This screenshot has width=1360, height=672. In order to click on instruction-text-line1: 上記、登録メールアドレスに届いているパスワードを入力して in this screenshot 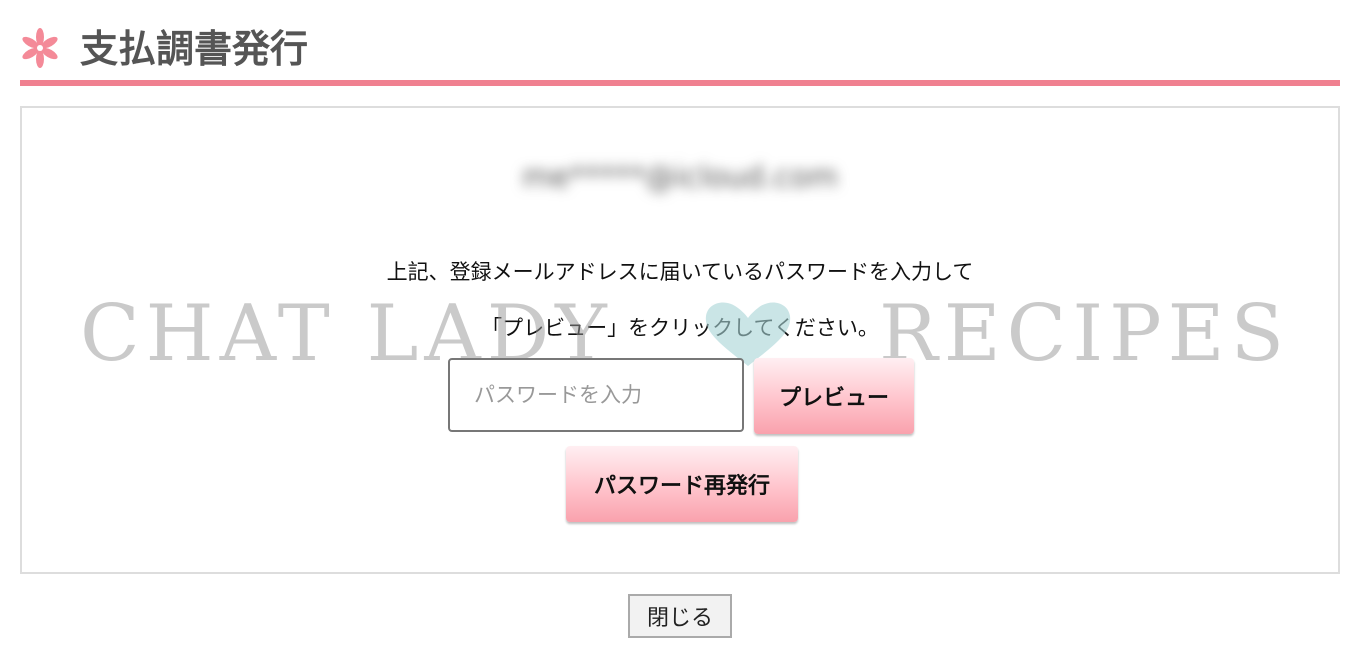, I will do `click(680, 272)`.